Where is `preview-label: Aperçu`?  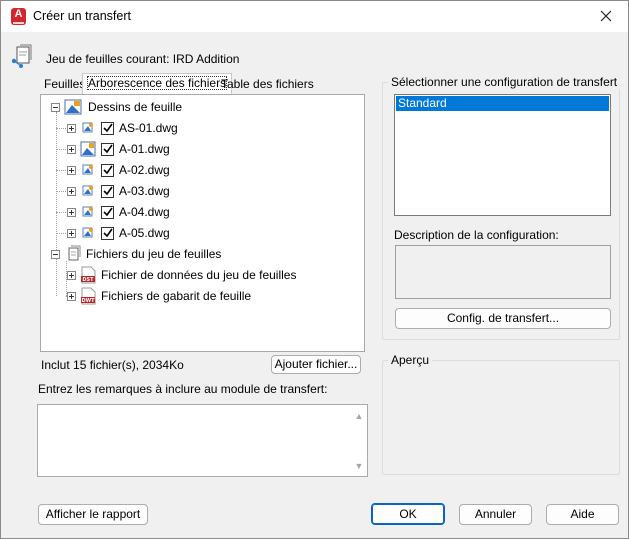
preview-label: Aperçu is located at coordinates (410, 360).